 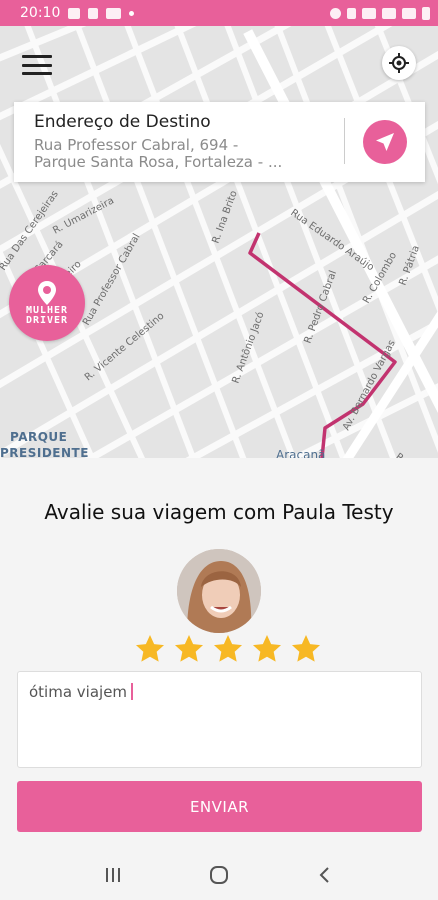 What do you see at coordinates (78, 692) in the screenshot?
I see `comment-value: ótima viajem` at bounding box center [78, 692].